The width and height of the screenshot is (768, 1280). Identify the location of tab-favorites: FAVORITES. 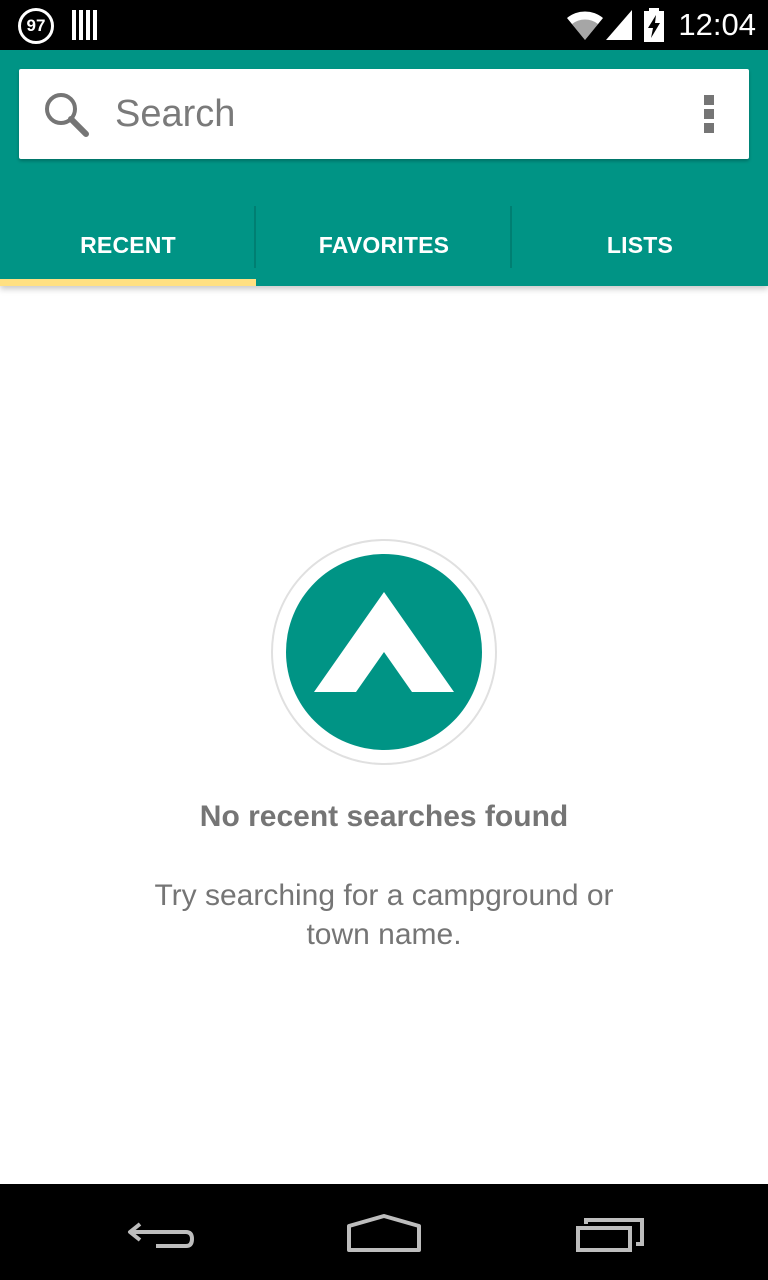
(384, 245).